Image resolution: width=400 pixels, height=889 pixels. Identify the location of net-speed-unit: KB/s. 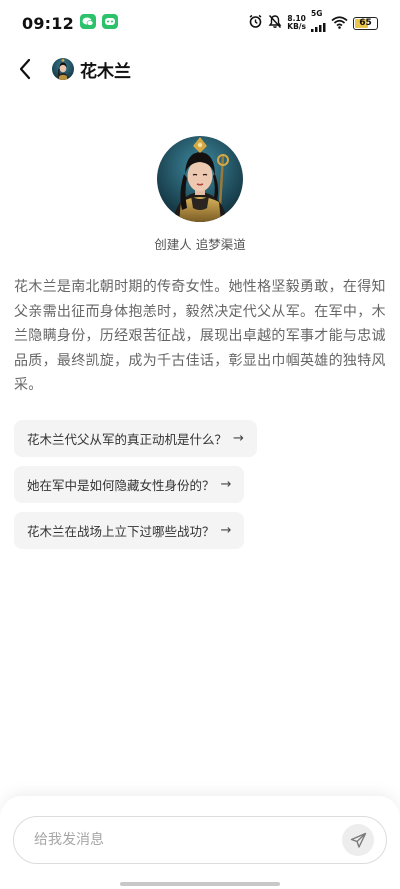
(296, 26).